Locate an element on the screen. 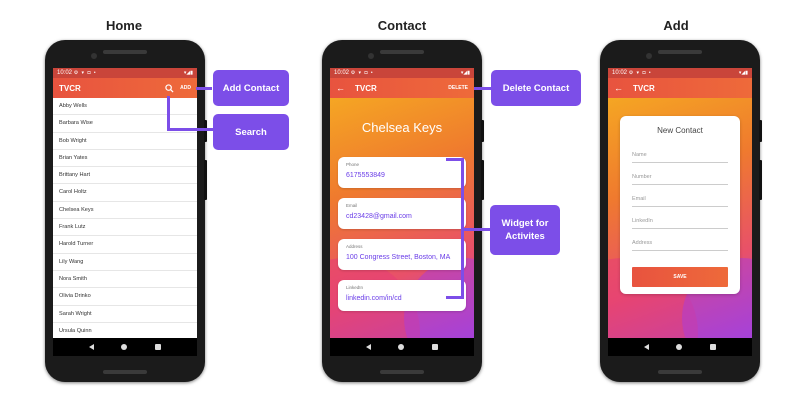 This screenshot has height=400, width=800. number-field: Number is located at coordinates (680, 174).